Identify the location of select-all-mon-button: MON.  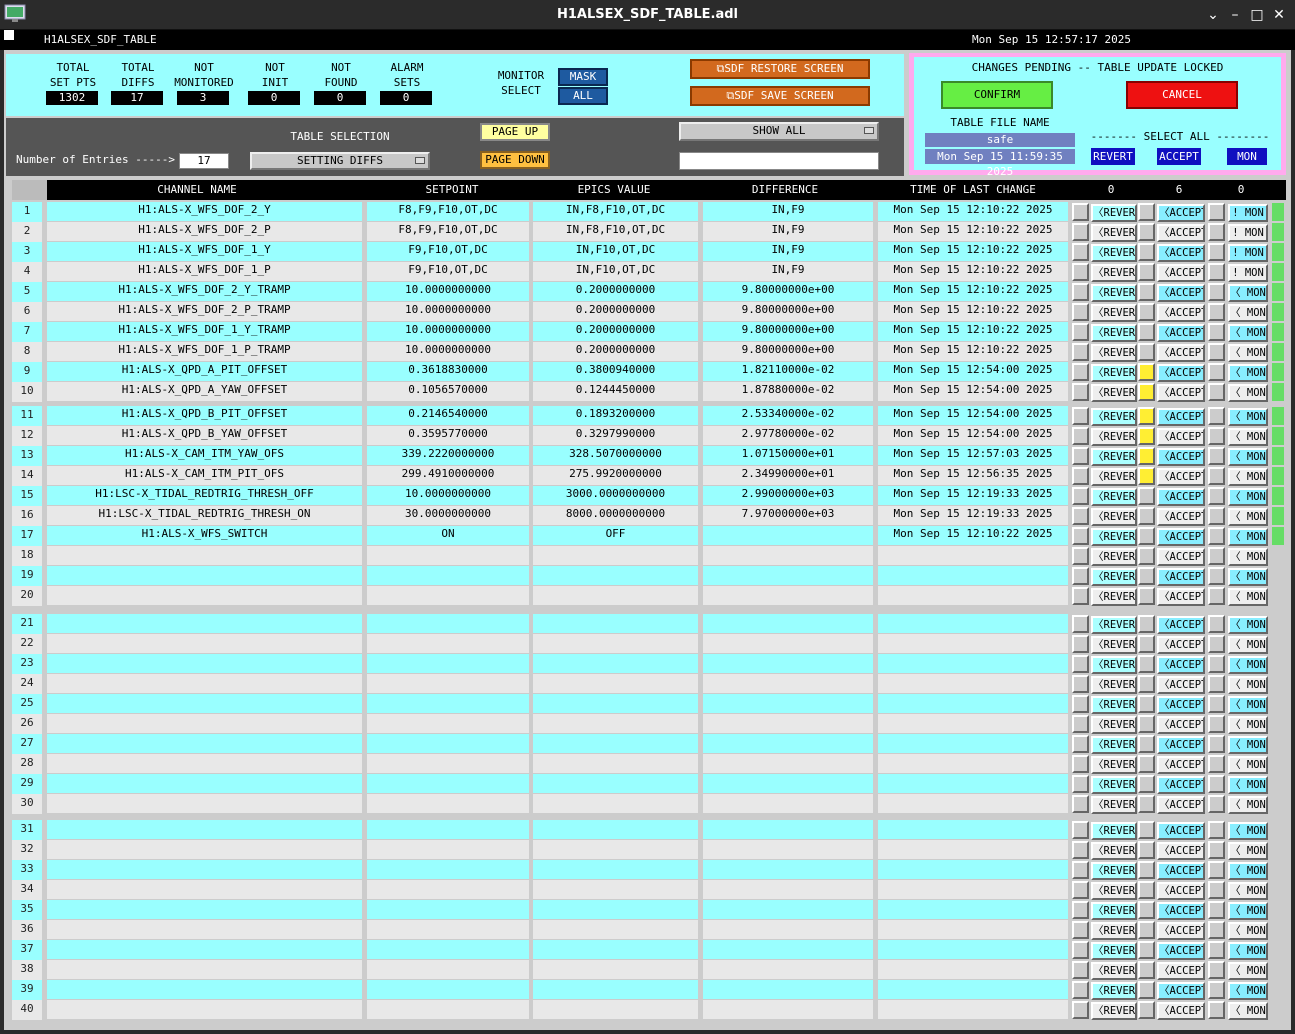
(1247, 156).